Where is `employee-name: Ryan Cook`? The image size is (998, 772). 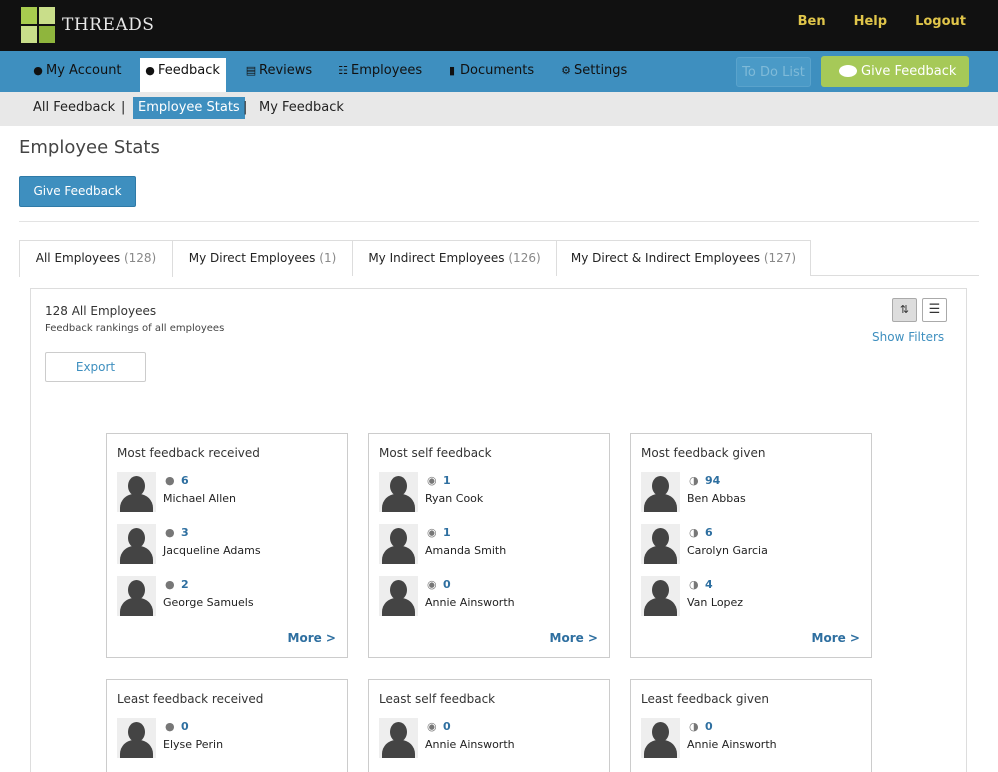 employee-name: Ryan Cook is located at coordinates (454, 498).